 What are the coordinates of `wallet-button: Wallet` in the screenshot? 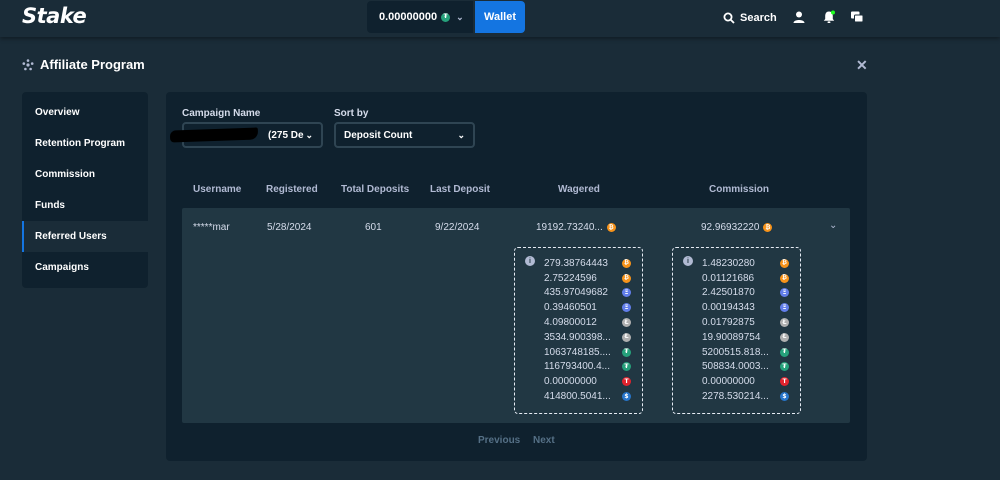 It's located at (500, 17).